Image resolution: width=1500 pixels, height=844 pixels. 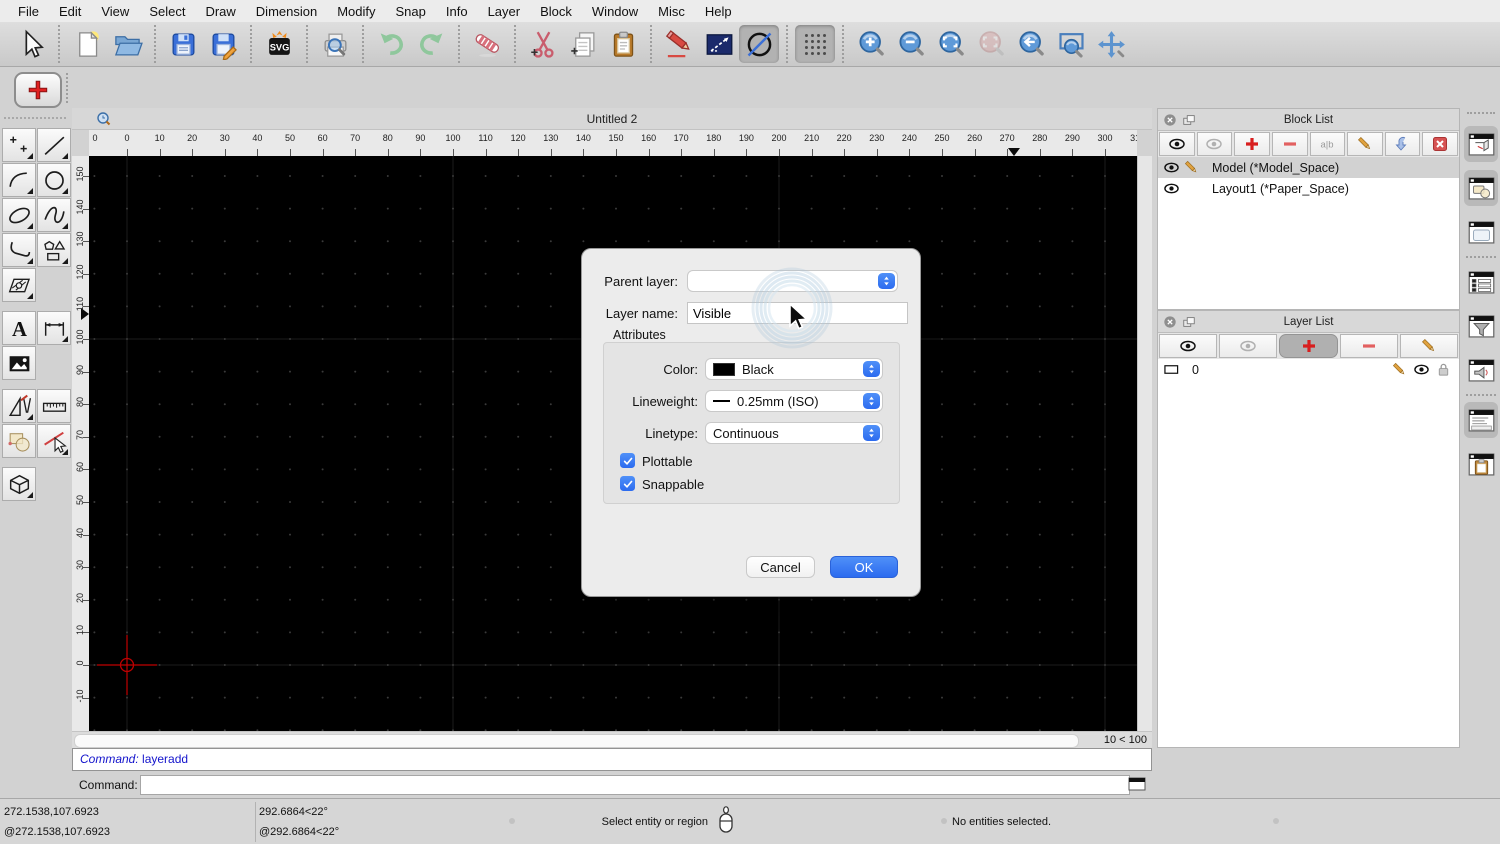 I want to click on palette-handle, so click(x=35, y=118).